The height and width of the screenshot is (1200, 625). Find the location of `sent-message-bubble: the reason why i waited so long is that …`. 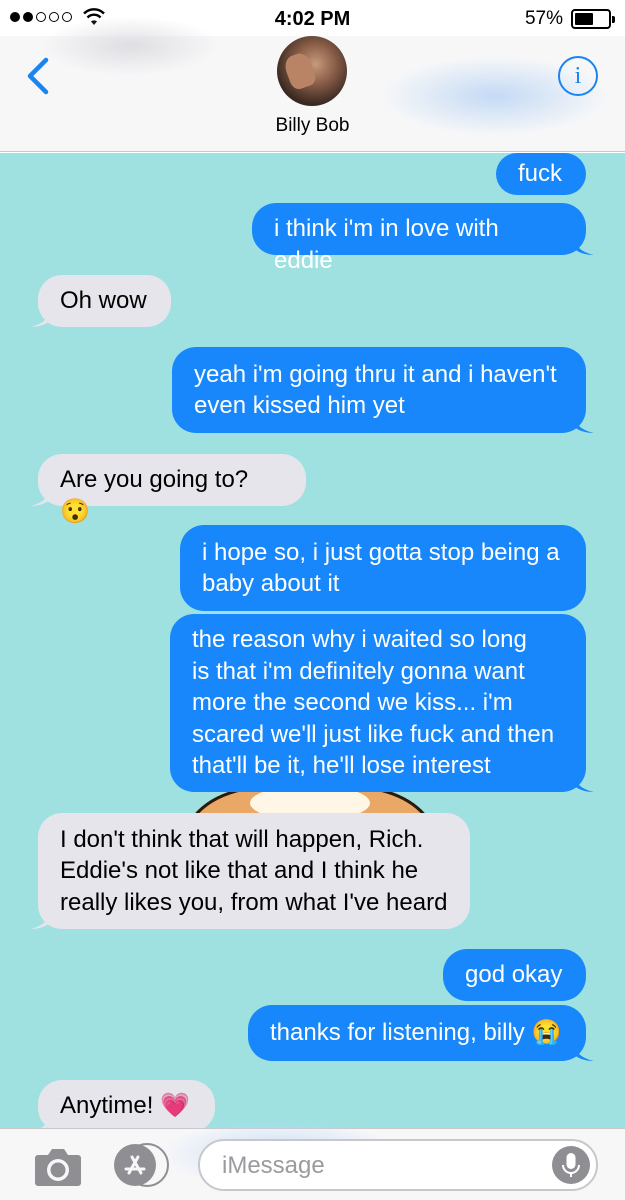

sent-message-bubble: the reason why i waited so long is that … is located at coordinates (378, 703).